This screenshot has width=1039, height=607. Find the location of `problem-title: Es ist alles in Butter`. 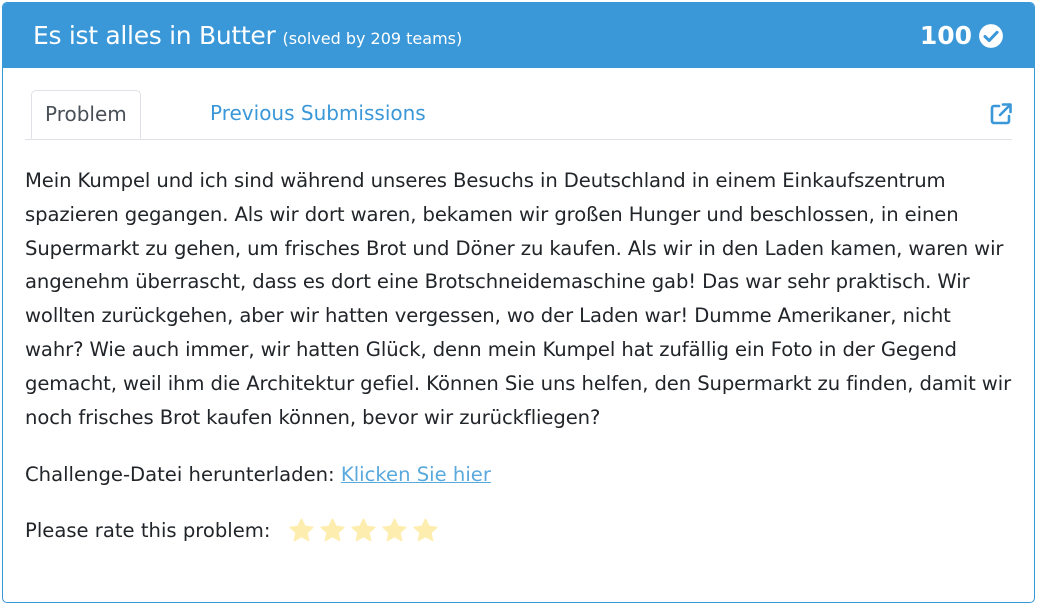

problem-title: Es ist alles in Butter is located at coordinates (154, 35).